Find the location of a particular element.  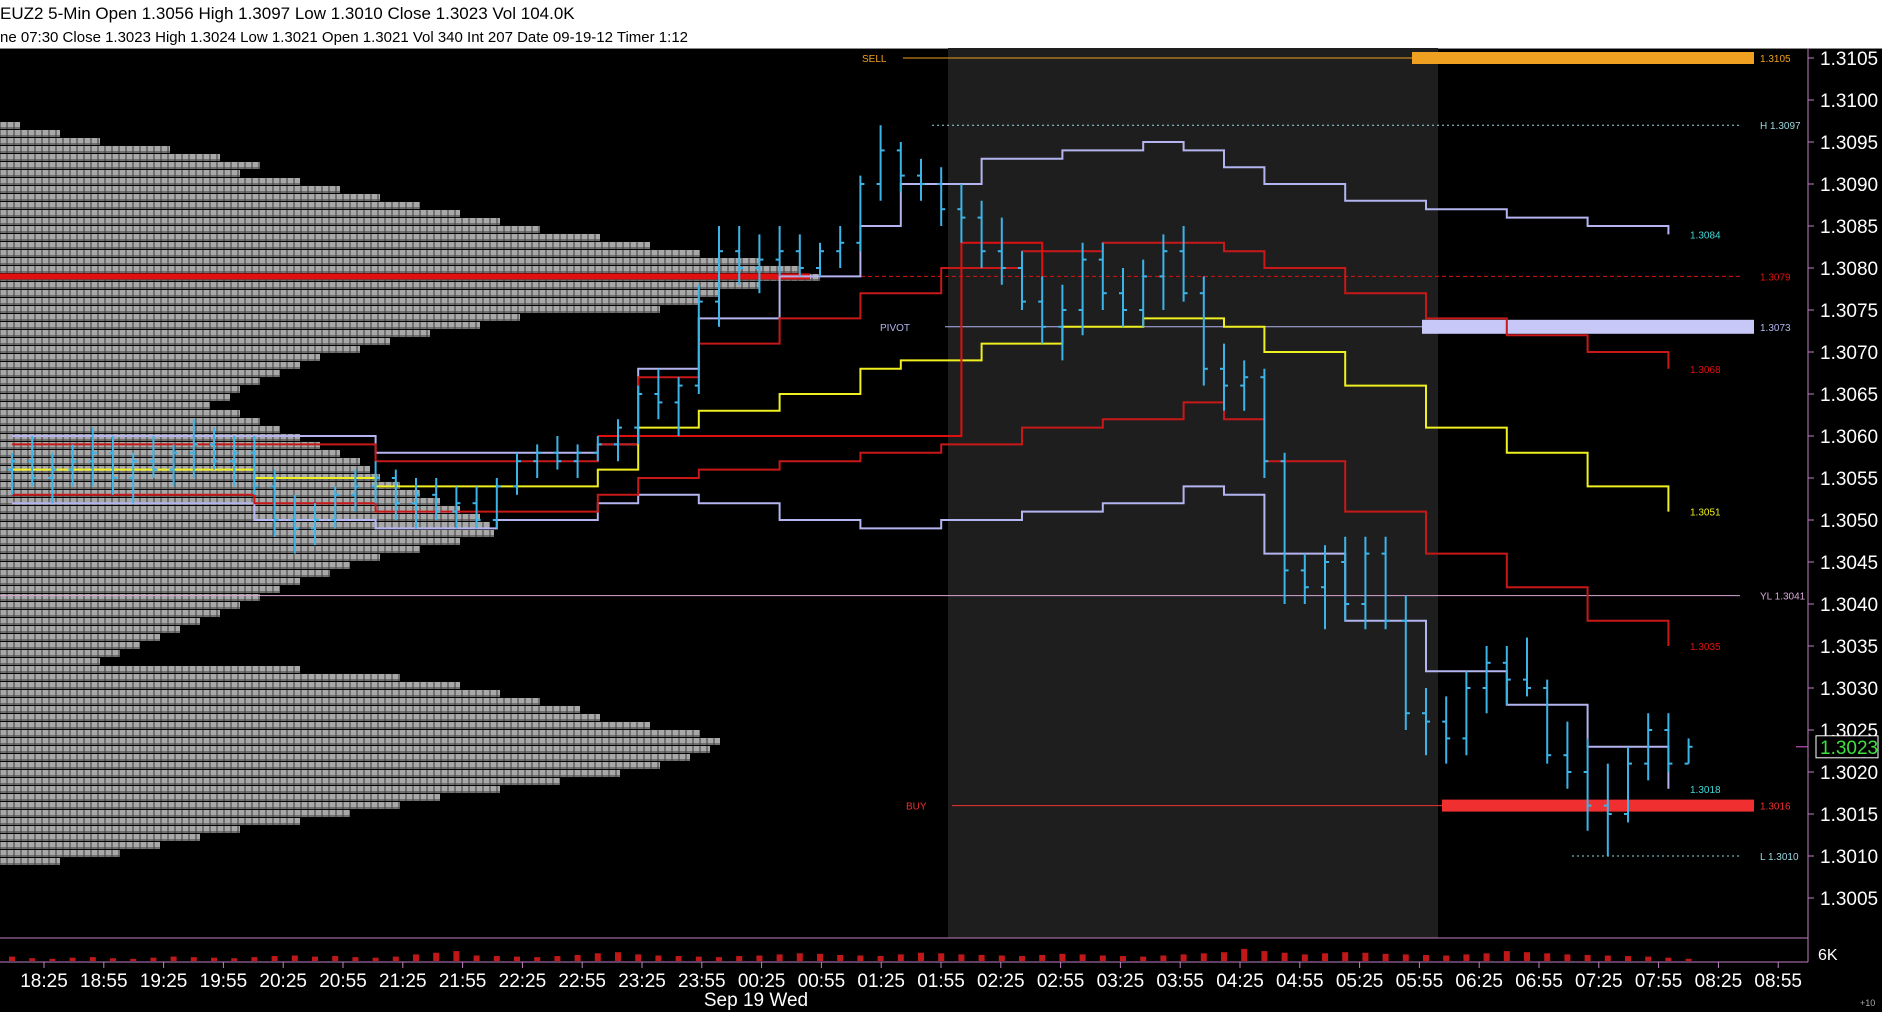

level-tag-buy: BUY is located at coordinates (916, 807).